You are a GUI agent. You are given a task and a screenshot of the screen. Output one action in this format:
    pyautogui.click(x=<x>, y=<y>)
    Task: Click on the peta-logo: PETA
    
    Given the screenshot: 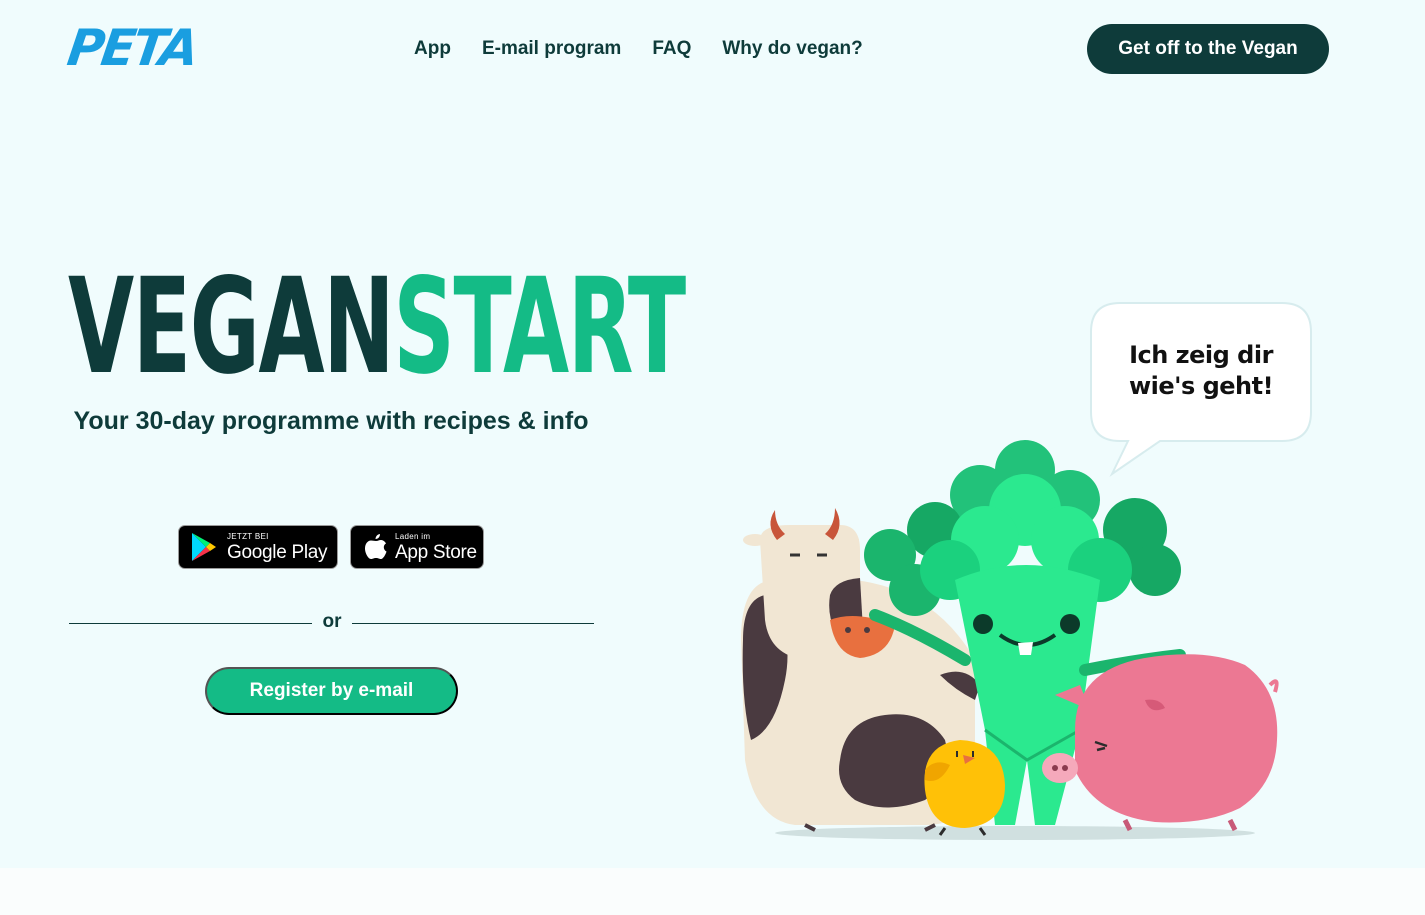 What is the action you would take?
    pyautogui.click(x=132, y=48)
    